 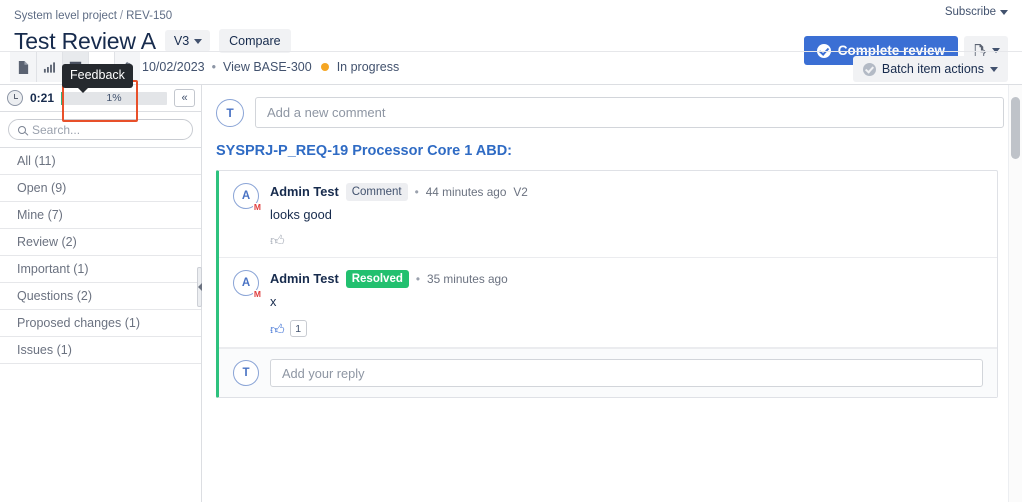 What do you see at coordinates (324, 67) in the screenshot?
I see `status-dot-icon` at bounding box center [324, 67].